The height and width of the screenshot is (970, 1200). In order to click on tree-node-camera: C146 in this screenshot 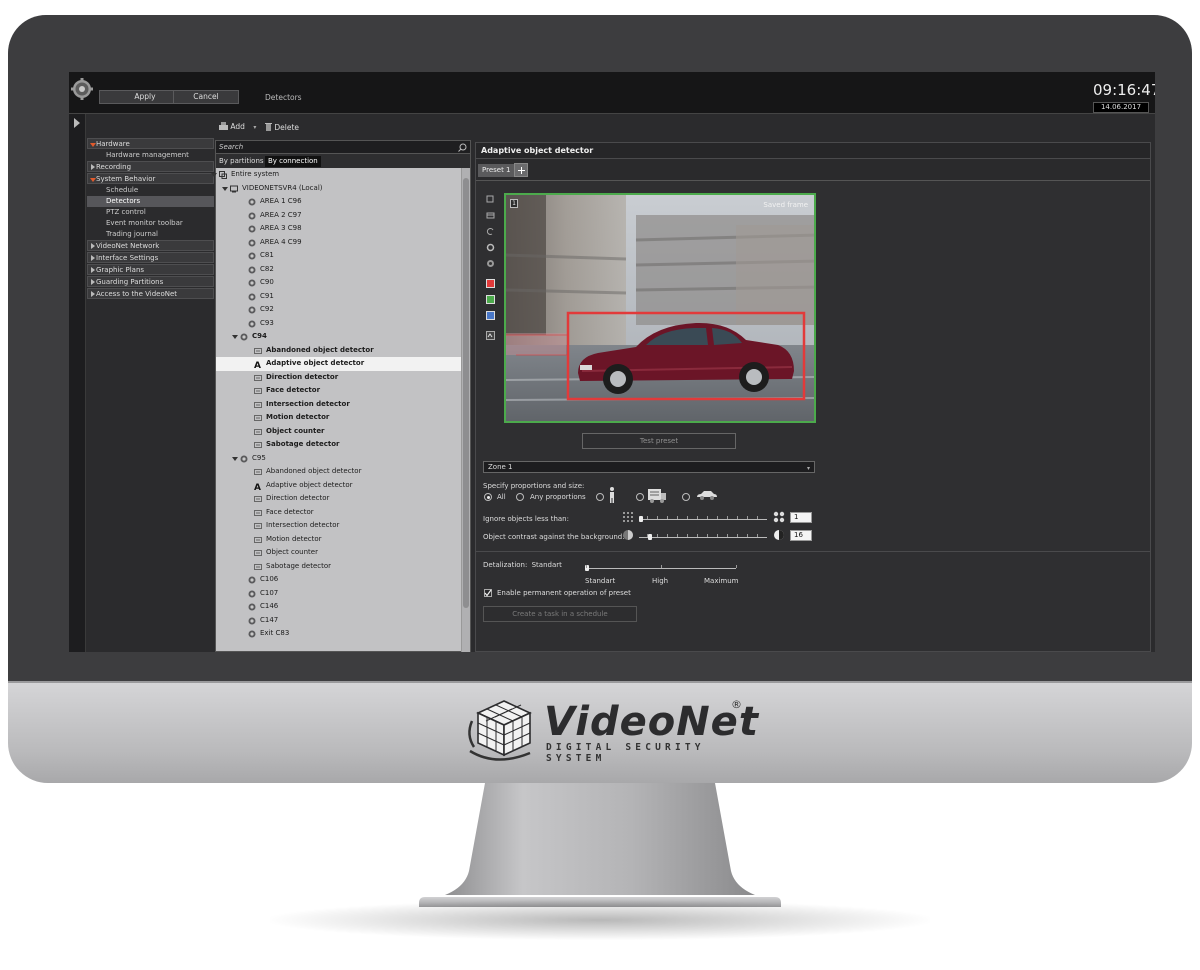, I will do `click(338, 607)`.